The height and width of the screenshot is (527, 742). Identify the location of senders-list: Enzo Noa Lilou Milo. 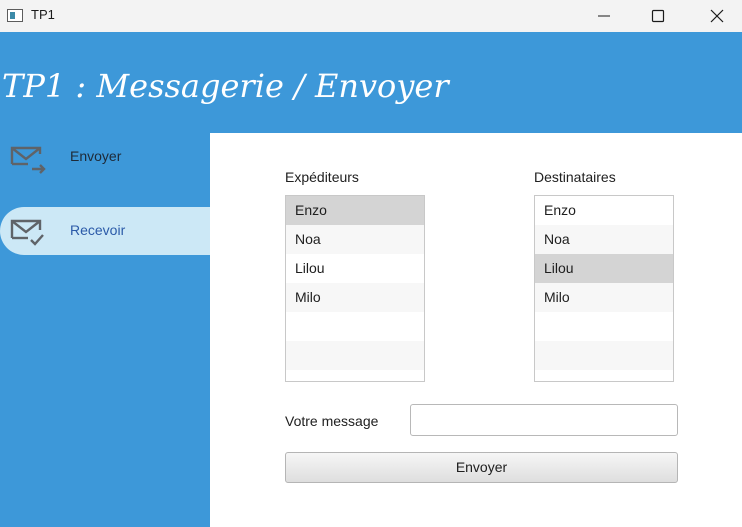
(355, 288).